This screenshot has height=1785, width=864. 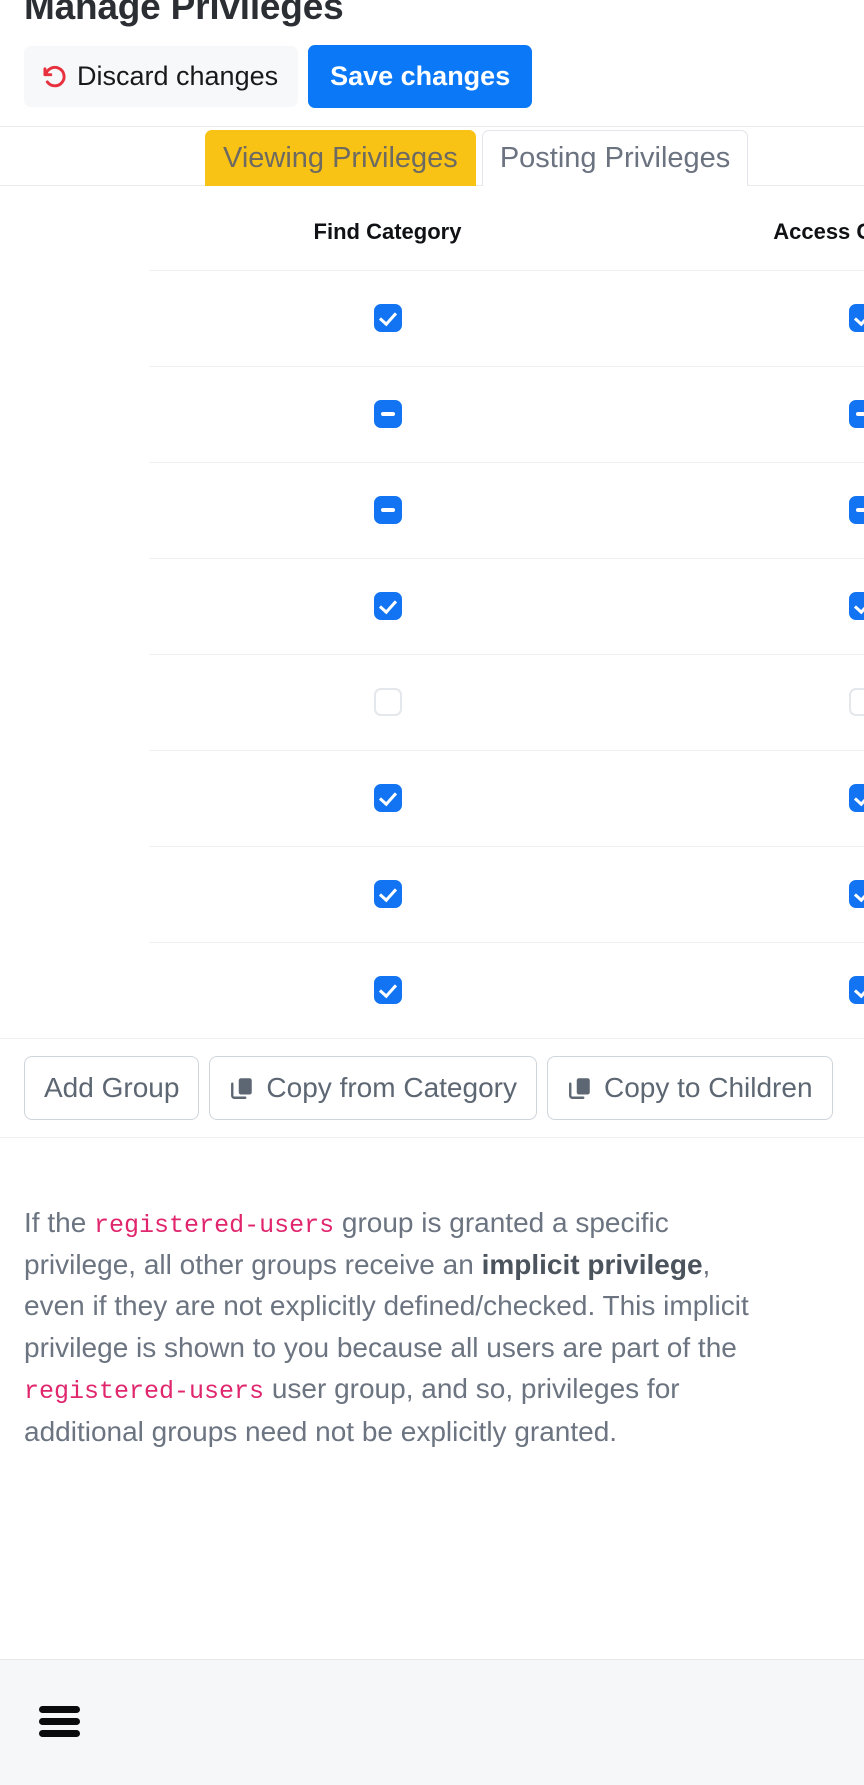 I want to click on group-name-column-header, so click(x=75, y=228).